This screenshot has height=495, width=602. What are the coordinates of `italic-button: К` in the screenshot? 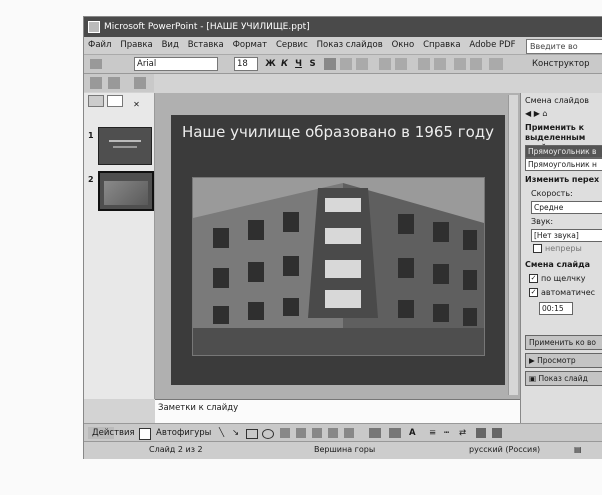 It's located at (284, 64).